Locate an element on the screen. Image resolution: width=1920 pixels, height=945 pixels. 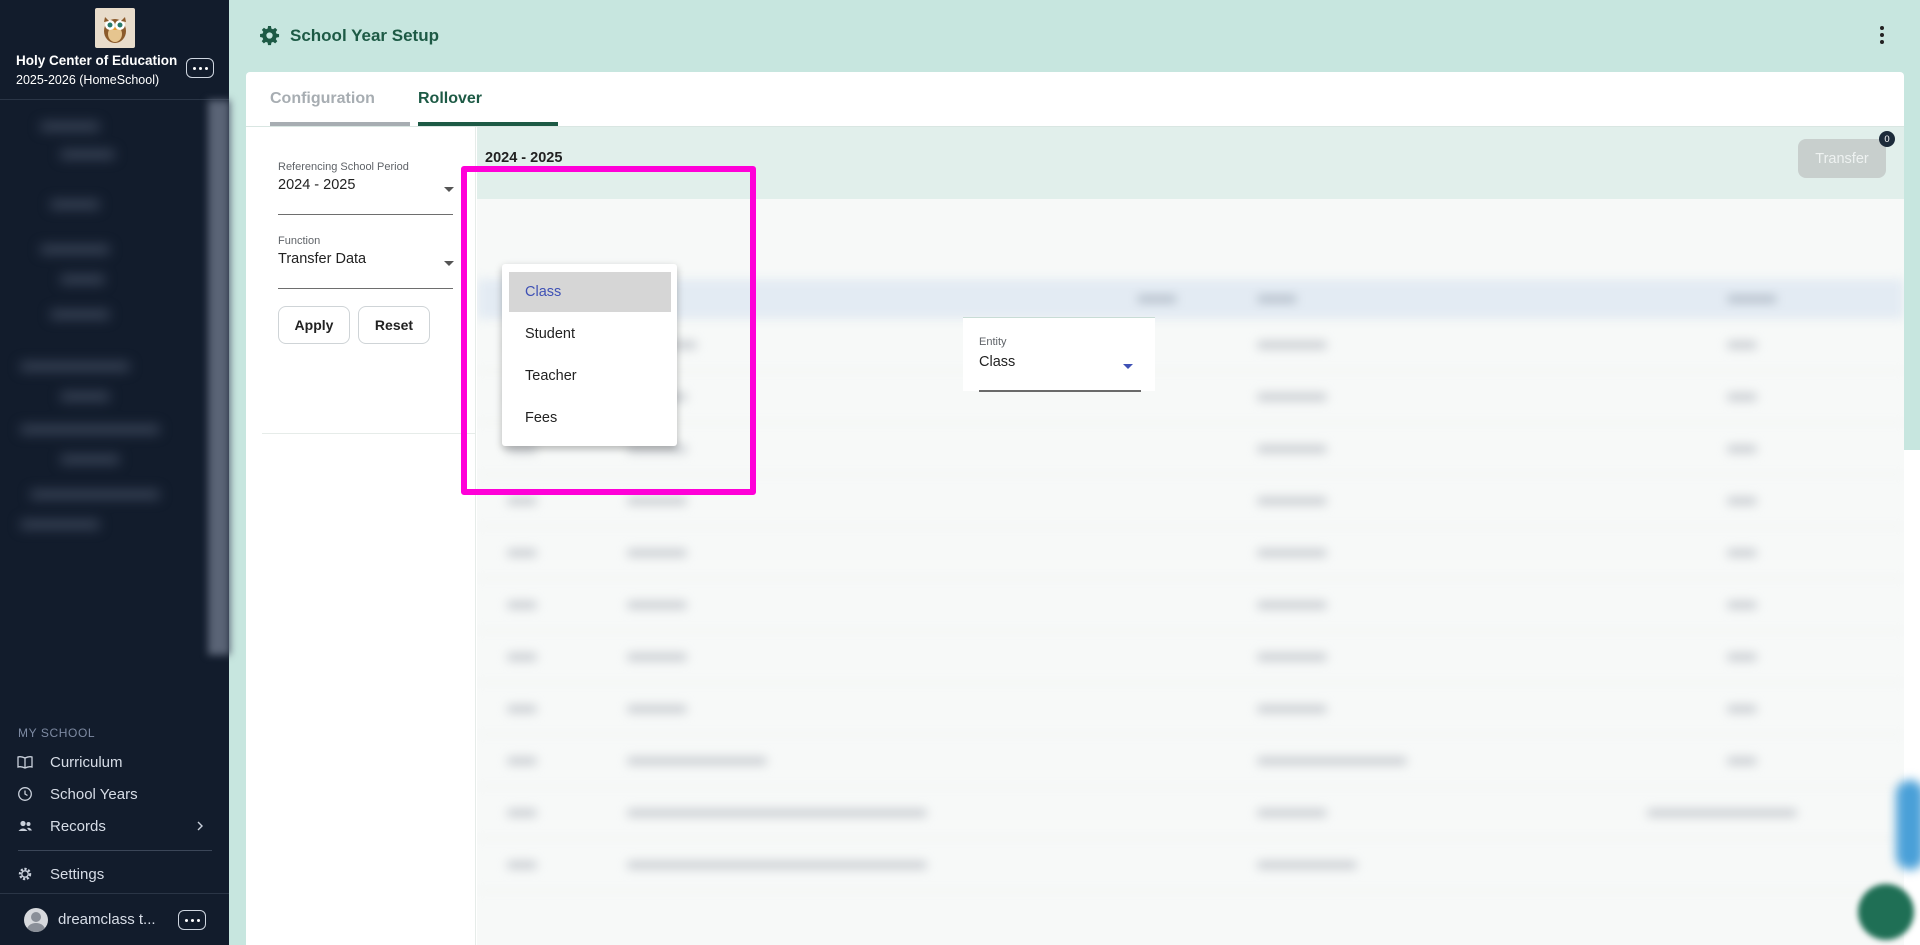
period-select: 2024 - 2025 is located at coordinates (316, 185).